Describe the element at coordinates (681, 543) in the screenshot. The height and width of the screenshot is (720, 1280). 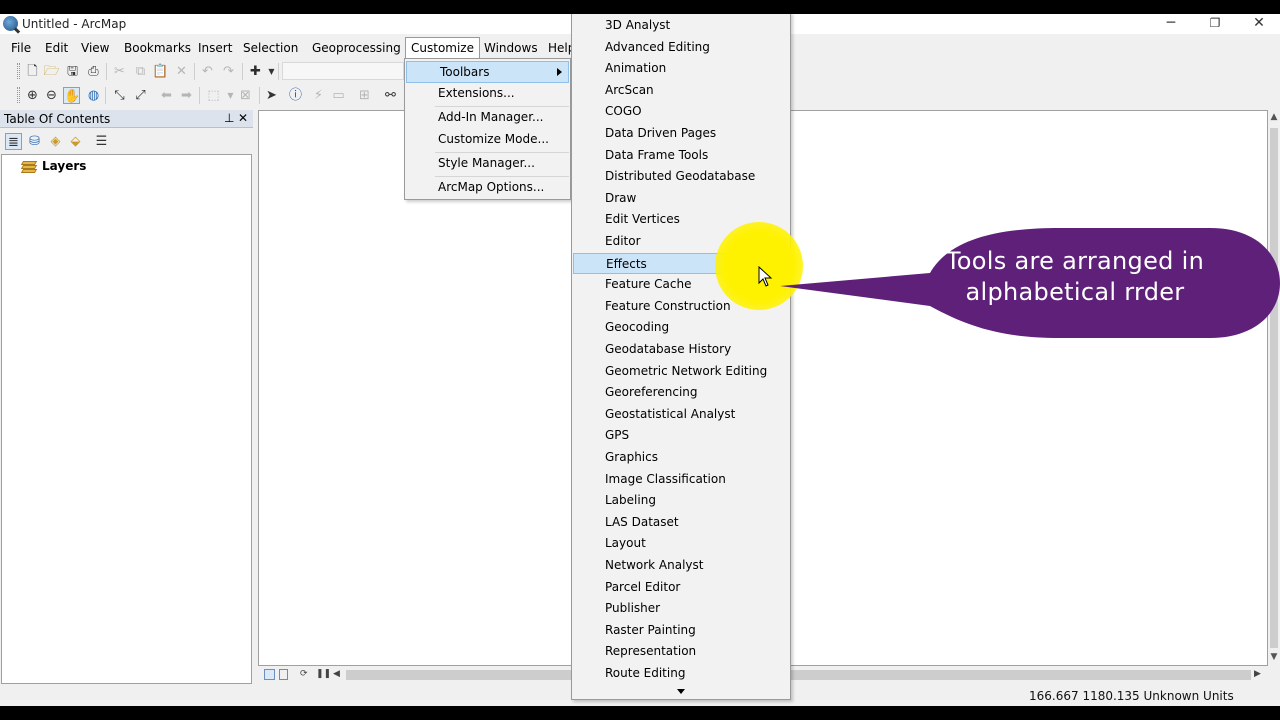
I see `toolbar-option-layout: Layout` at that location.